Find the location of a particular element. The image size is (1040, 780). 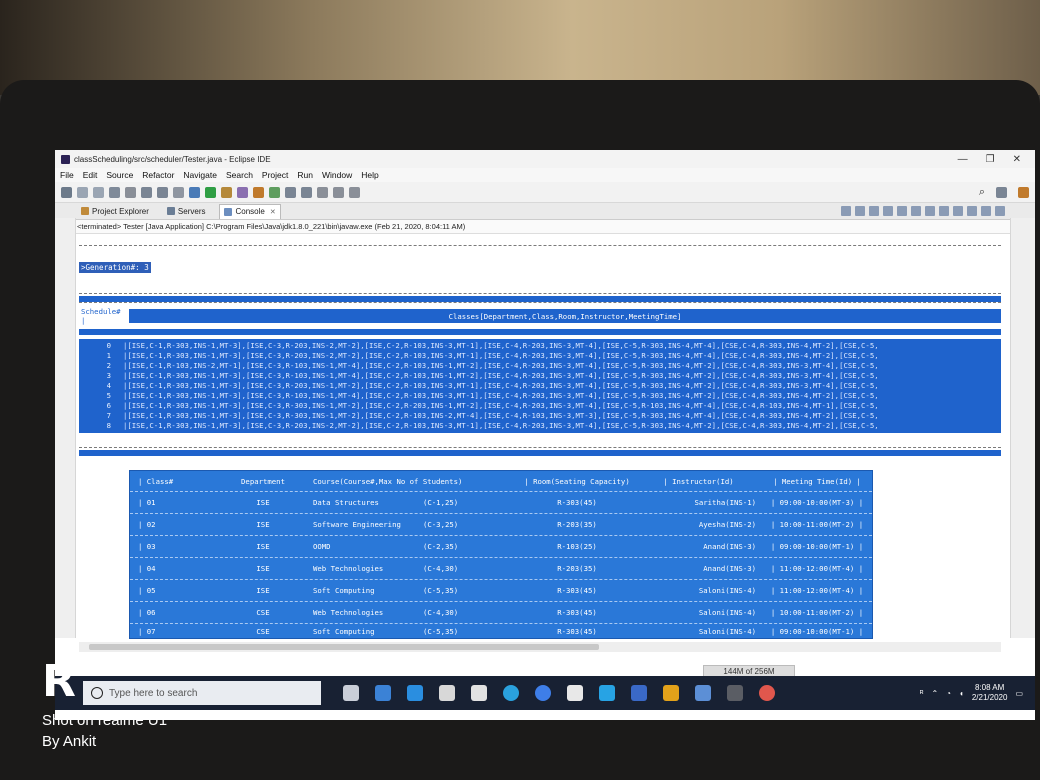

course-code: (C-4,30) is located at coordinates (441, 612).